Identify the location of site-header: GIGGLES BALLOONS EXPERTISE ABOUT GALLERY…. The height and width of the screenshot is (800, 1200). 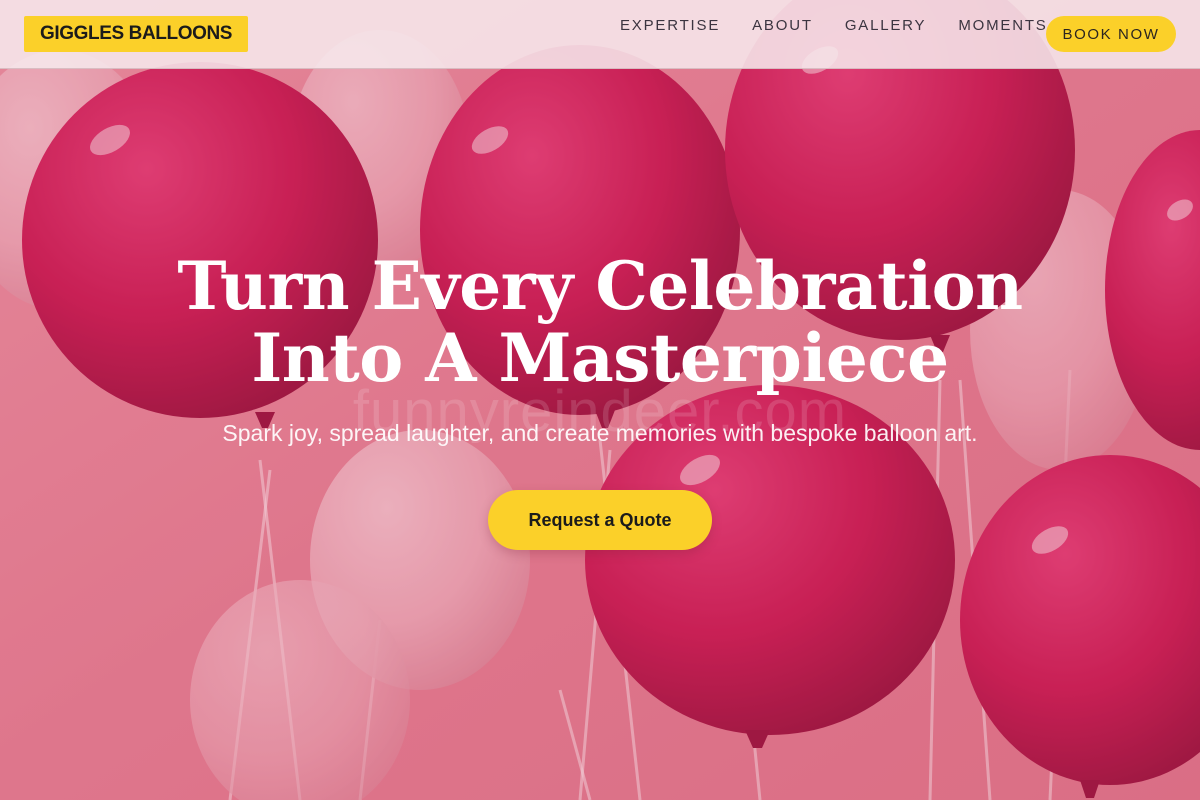
(600, 34).